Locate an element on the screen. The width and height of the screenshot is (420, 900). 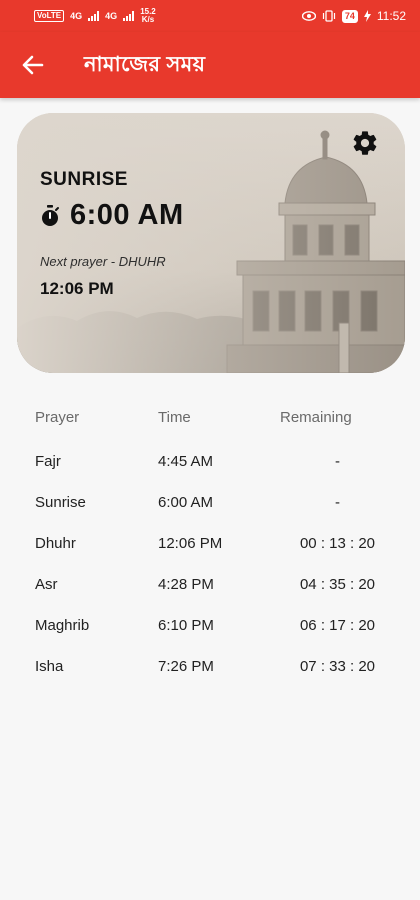
status-left: VoLTE 4G 4G 15.2 K/s is located at coordinates (95, 16).